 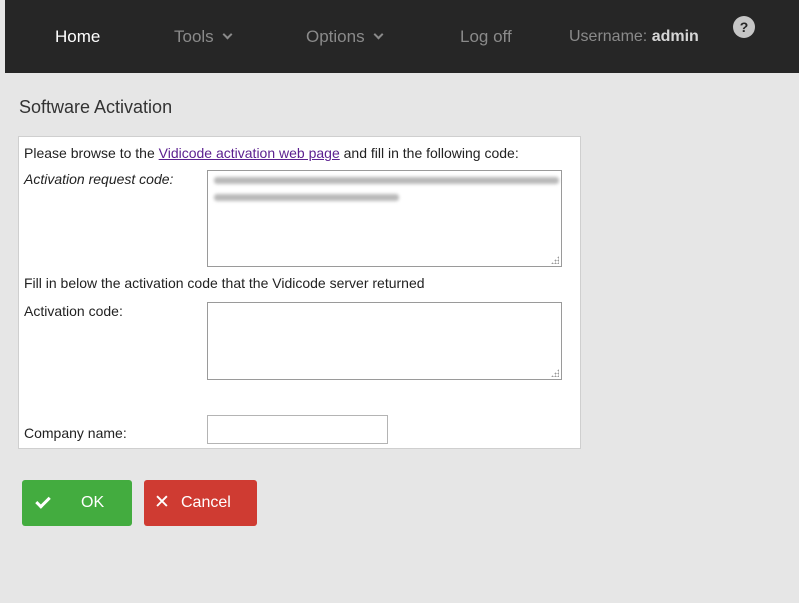 I want to click on nav-tools-menu: Tools, so click(x=203, y=37).